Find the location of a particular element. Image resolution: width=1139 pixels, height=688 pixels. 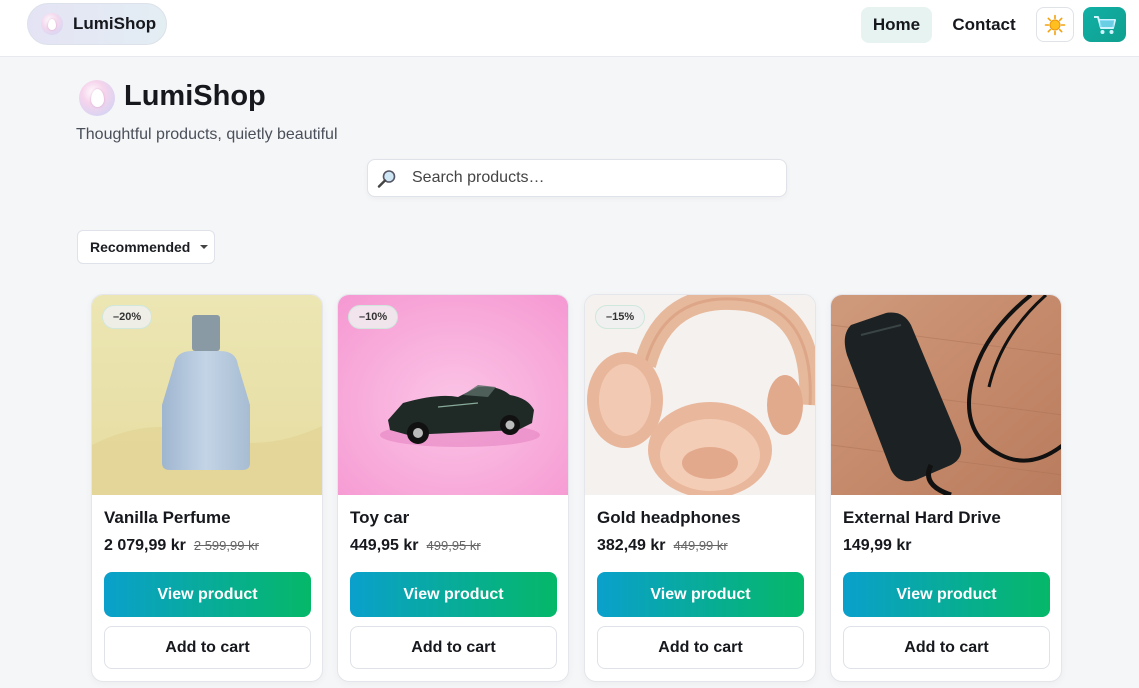

product-image-toy-car: –10% is located at coordinates (453, 395).